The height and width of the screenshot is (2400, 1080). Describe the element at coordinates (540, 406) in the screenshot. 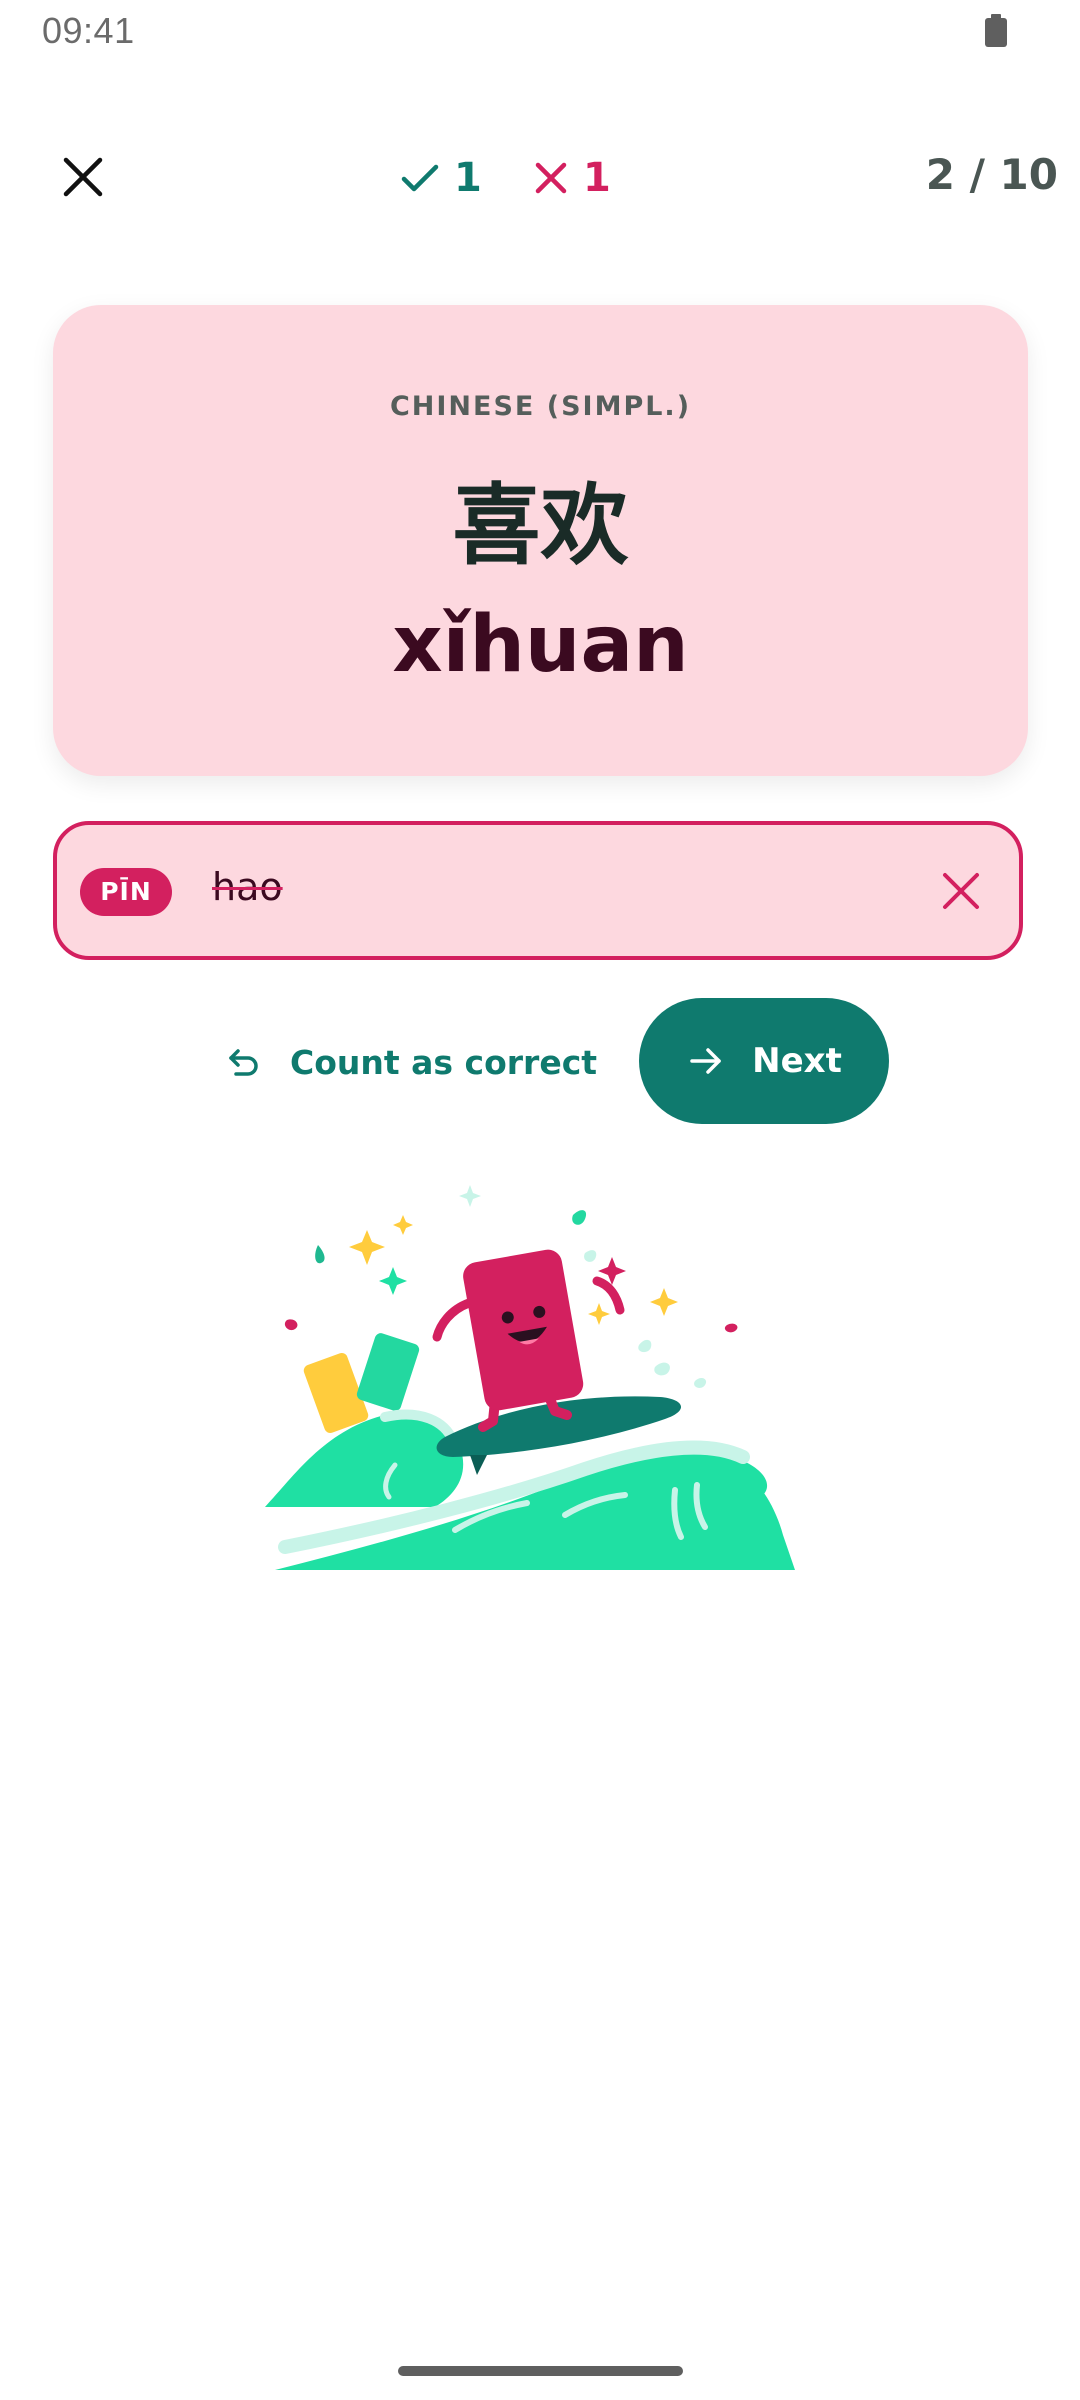

I see `card-language-label: CHINESE (SIMPL.)` at that location.